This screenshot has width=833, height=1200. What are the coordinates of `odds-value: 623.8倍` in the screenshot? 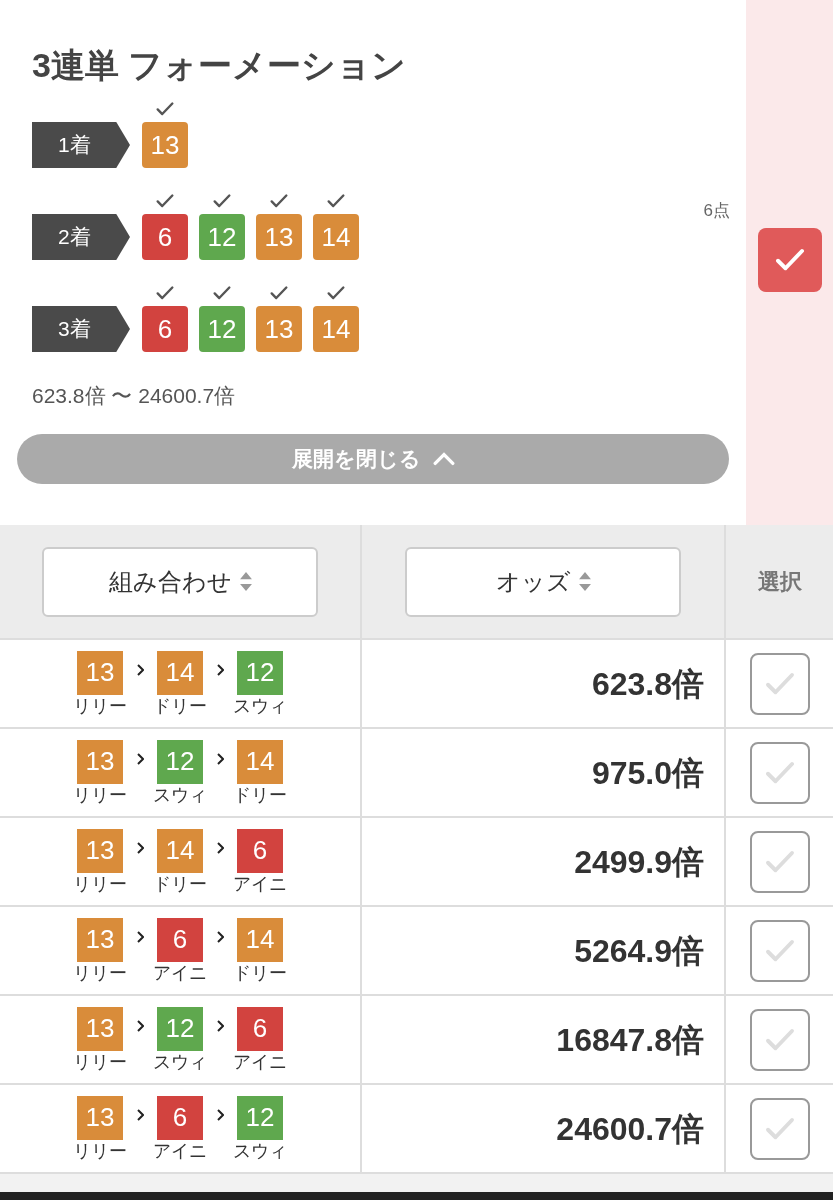 It's located at (647, 684).